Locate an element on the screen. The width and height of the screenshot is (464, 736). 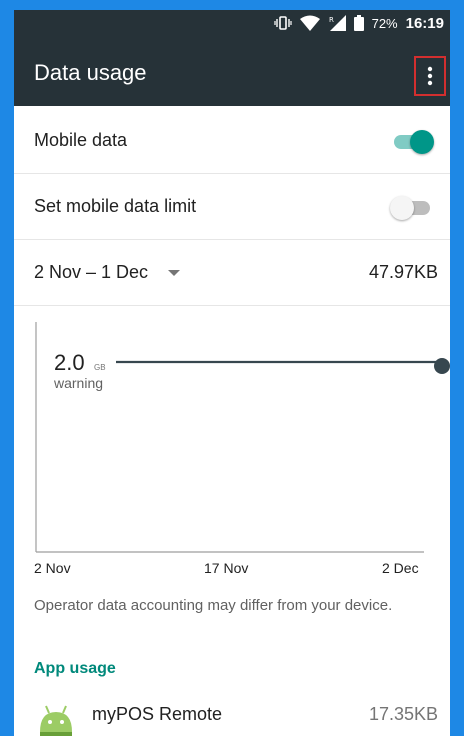
cycle-range: 2 Nov – 1 Dec is located at coordinates (91, 272).